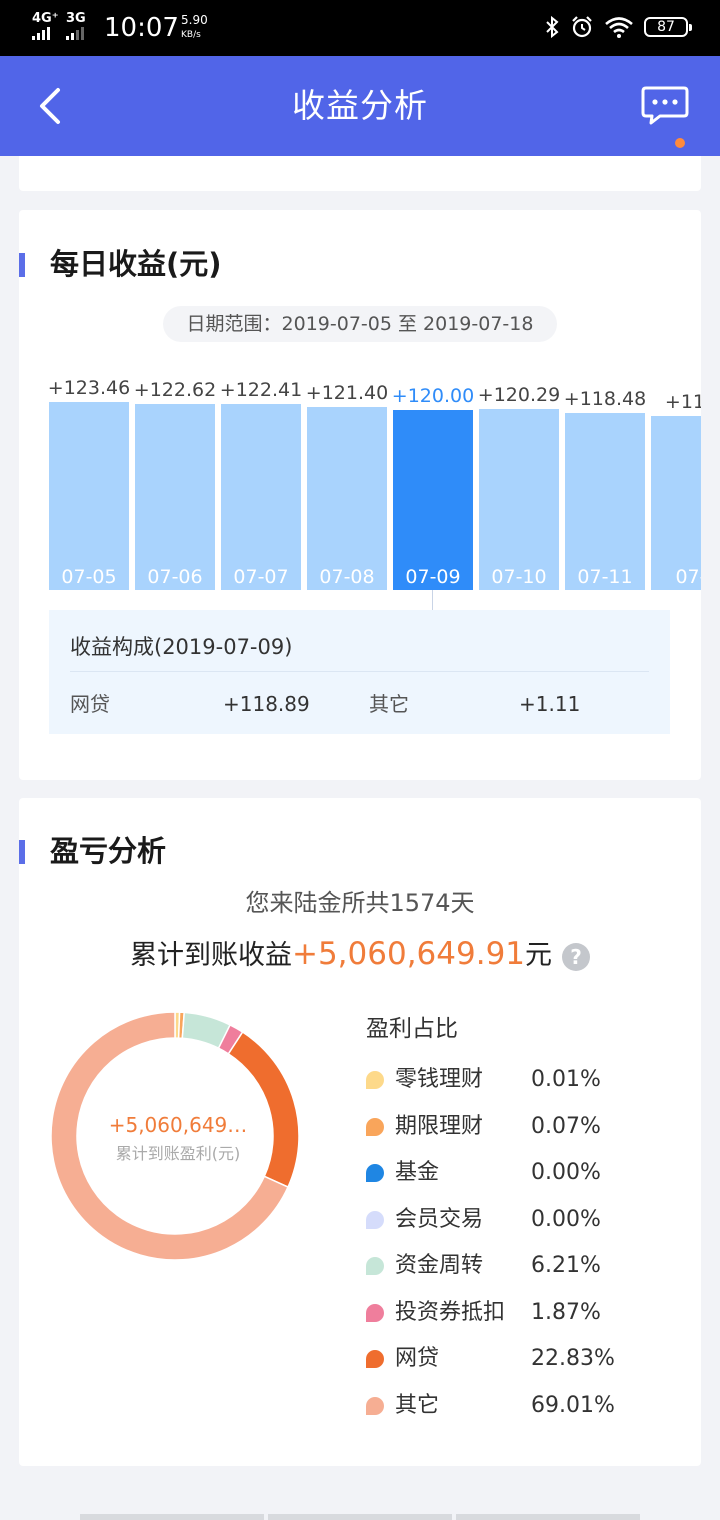 The height and width of the screenshot is (1520, 720). I want to click on section-title: 盈亏分析, so click(108, 851).